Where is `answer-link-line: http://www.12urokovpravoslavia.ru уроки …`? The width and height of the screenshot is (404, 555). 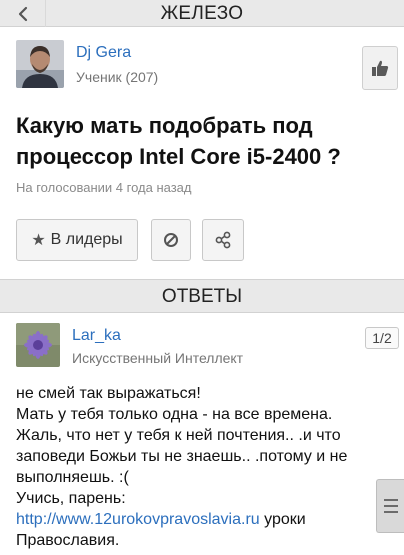 answer-link-line: http://www.12urokovpravoslavia.ru уроки … is located at coordinates (204, 530).